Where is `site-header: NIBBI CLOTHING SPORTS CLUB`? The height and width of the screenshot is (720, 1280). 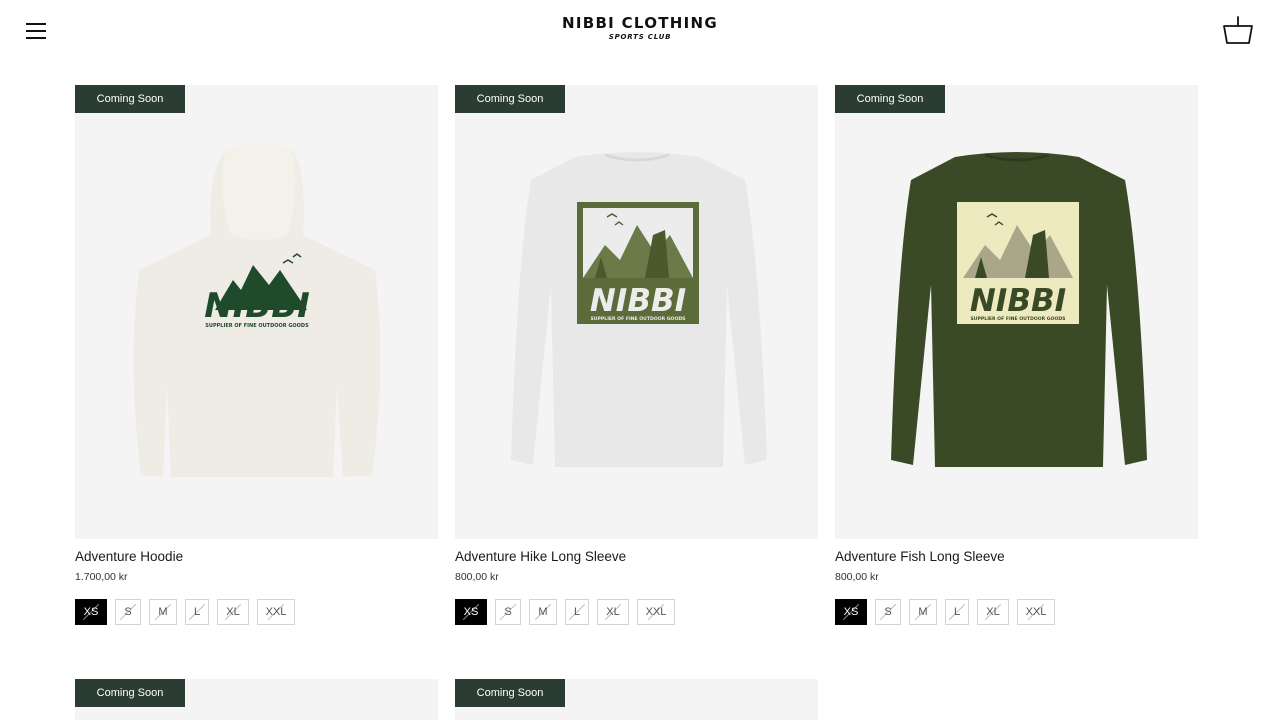
site-header: NIBBI CLOTHING SPORTS CLUB is located at coordinates (640, 32).